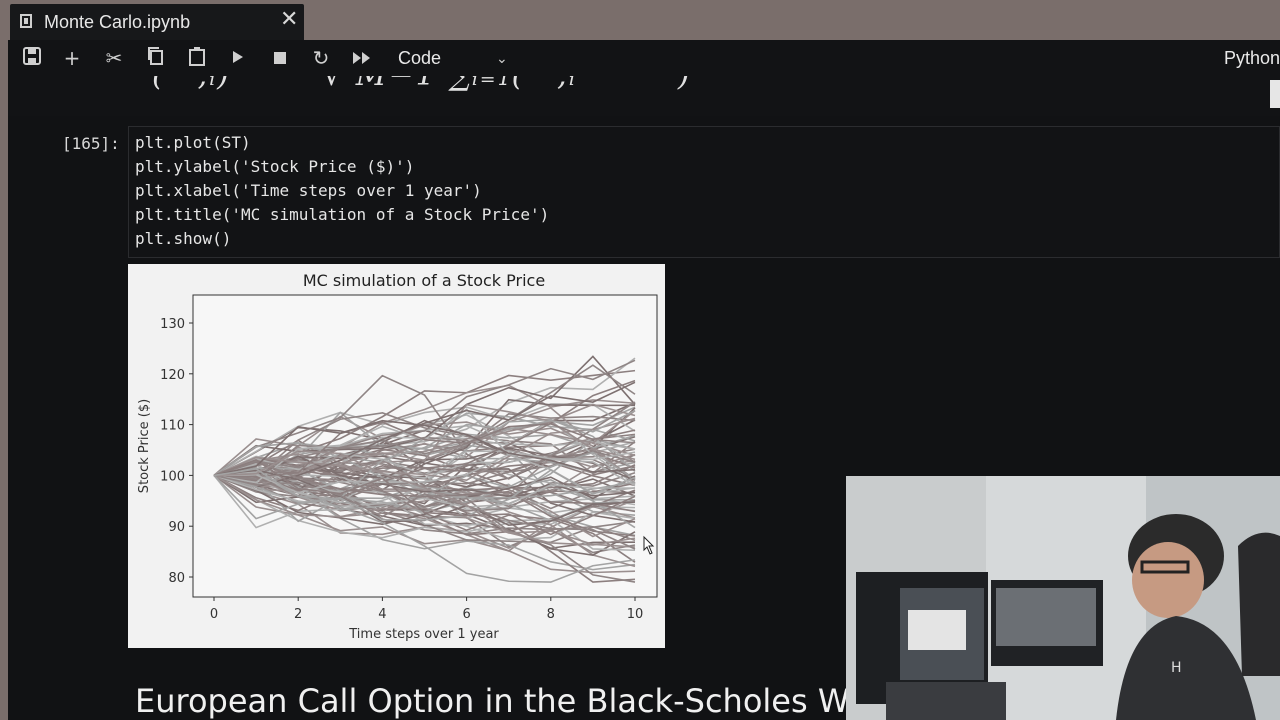  What do you see at coordinates (155, 58) in the screenshot?
I see `copy-icon` at bounding box center [155, 58].